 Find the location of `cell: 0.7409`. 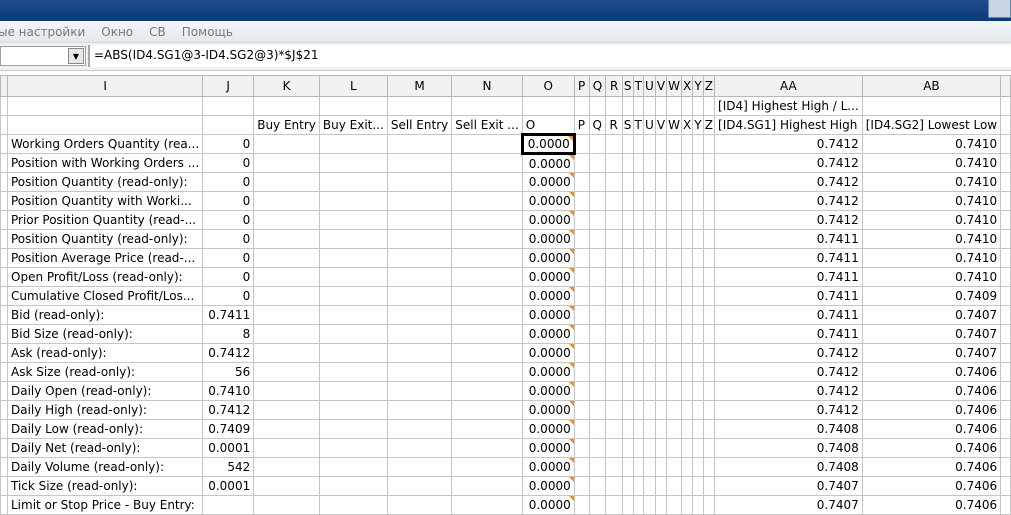

cell: 0.7409 is located at coordinates (931, 296).